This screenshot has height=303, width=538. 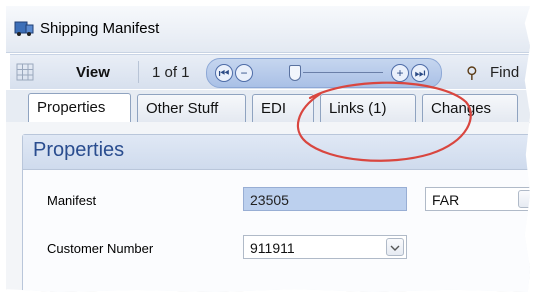 I want to click on tab-properties: Properties, so click(x=79, y=108).